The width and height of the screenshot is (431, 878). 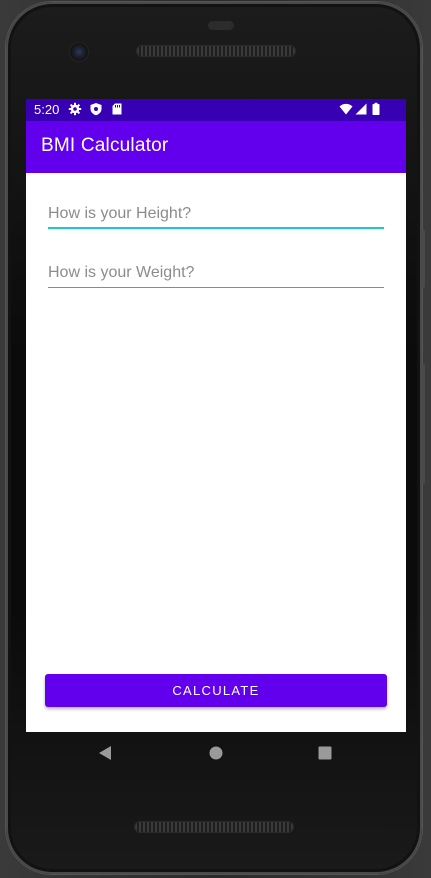 I want to click on status-bar: 5:20, so click(x=216, y=110).